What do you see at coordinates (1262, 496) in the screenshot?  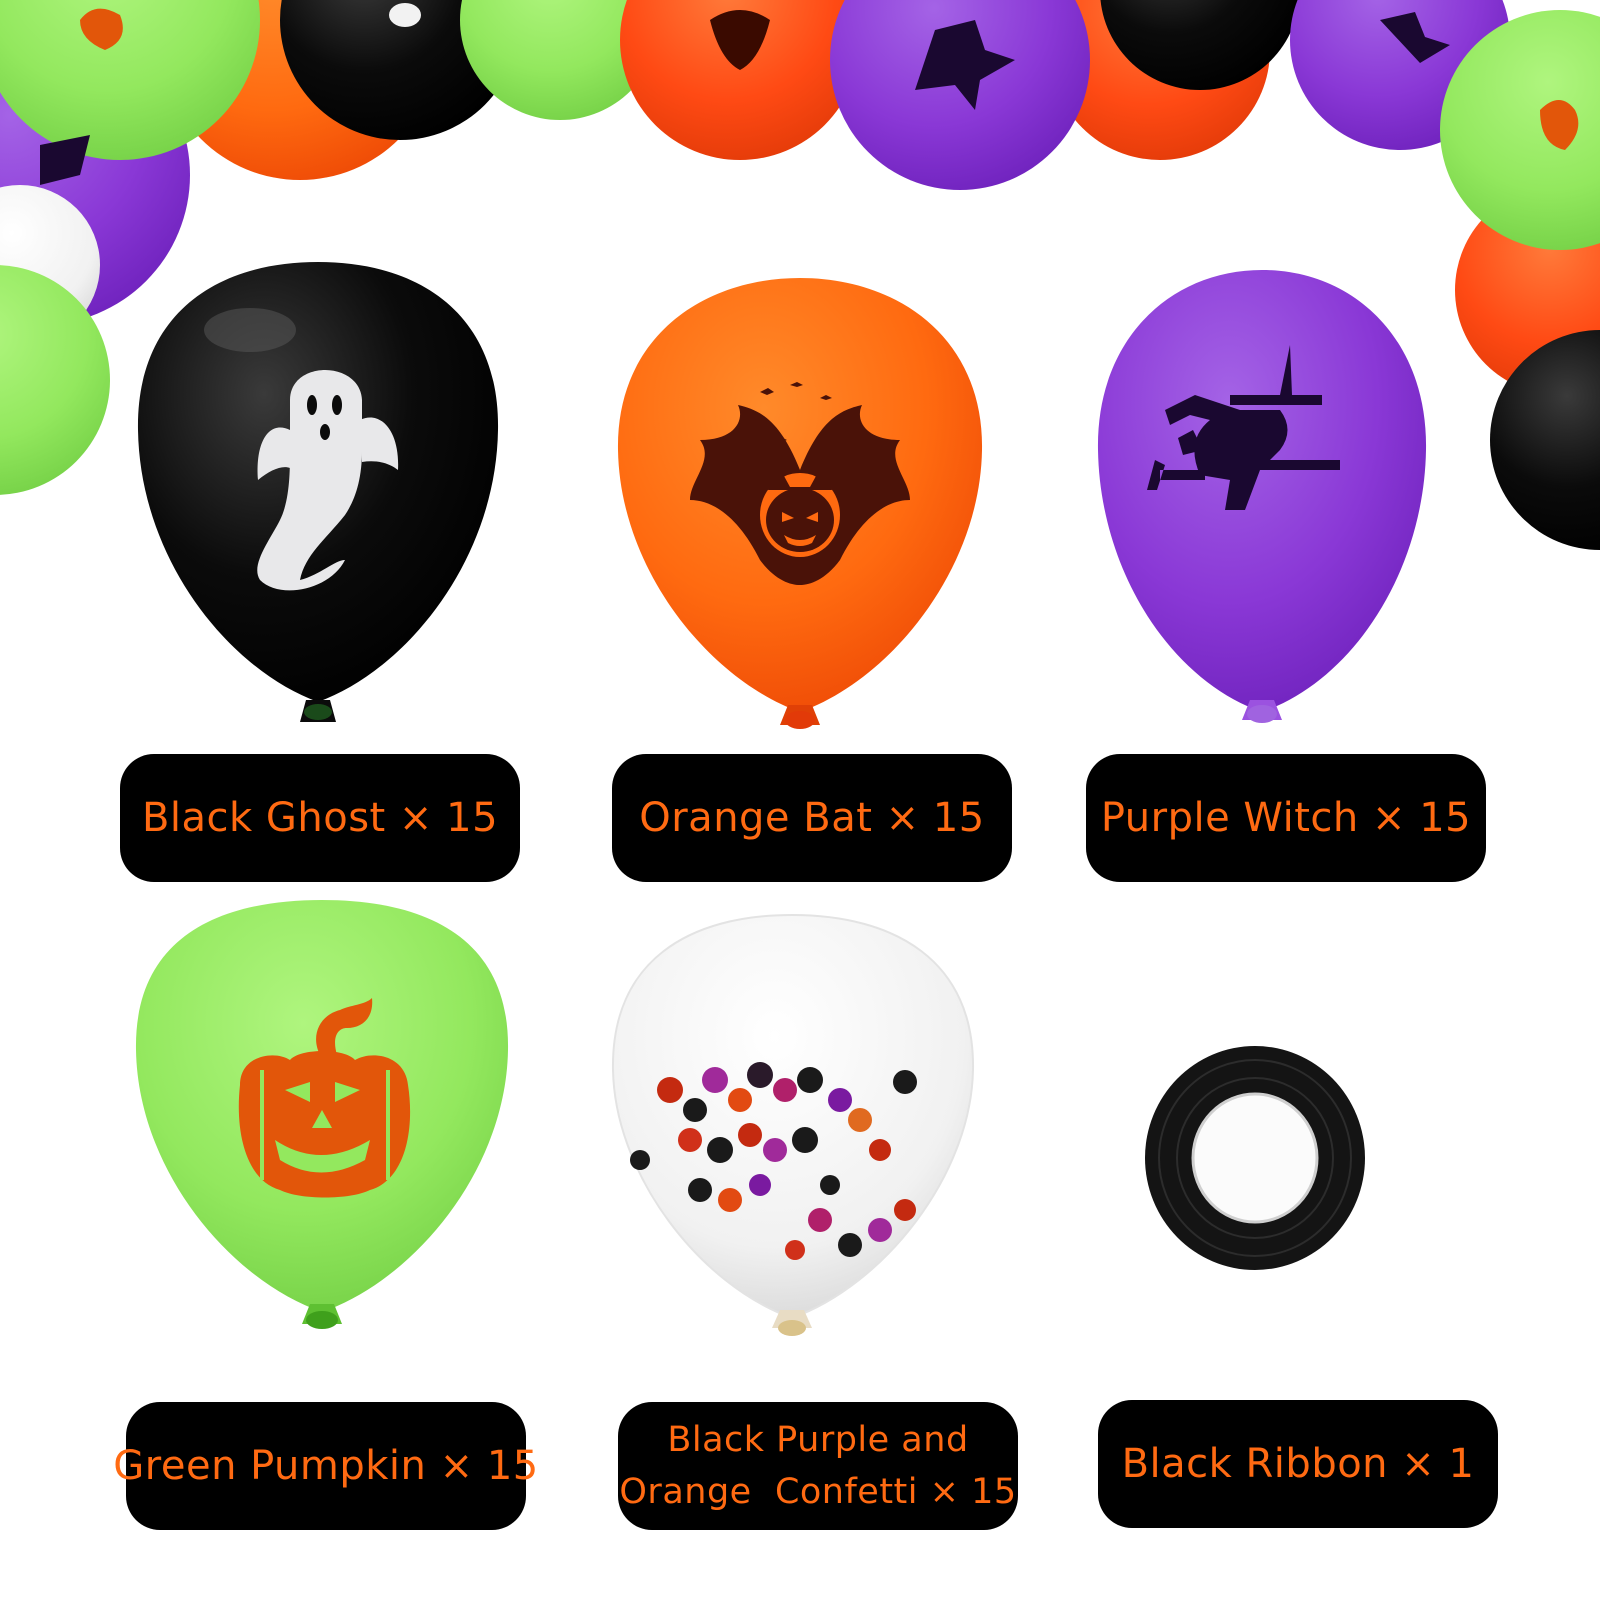 I see `purple-witch-balloon` at bounding box center [1262, 496].